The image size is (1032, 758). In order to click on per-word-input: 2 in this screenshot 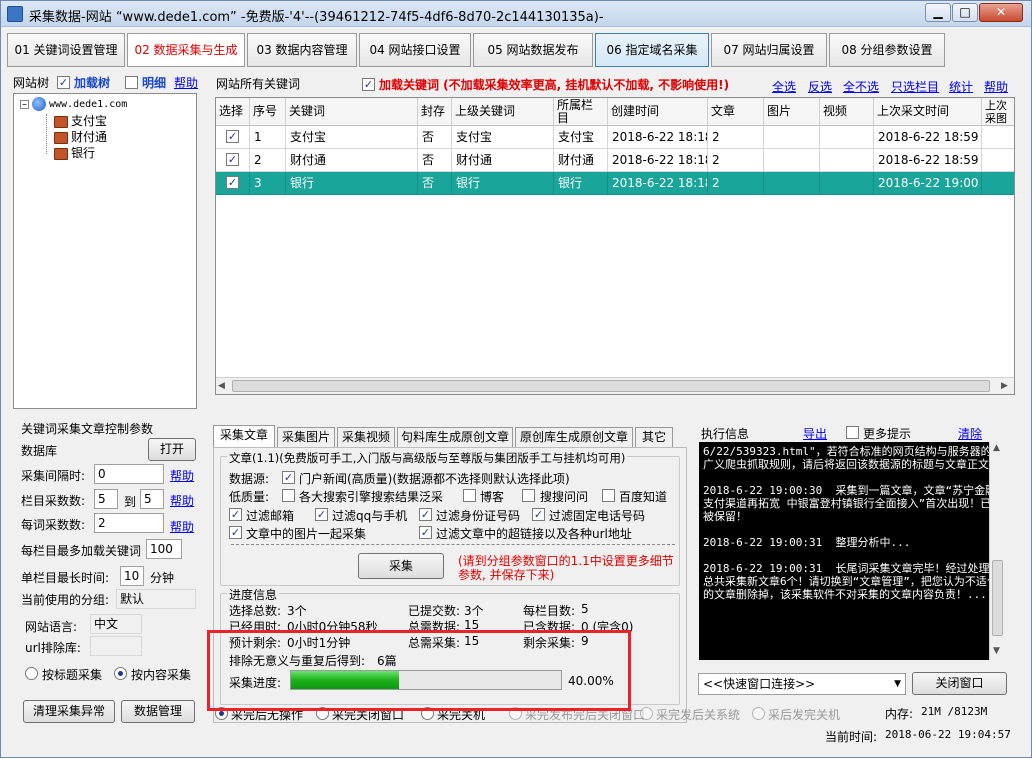, I will do `click(129, 523)`.